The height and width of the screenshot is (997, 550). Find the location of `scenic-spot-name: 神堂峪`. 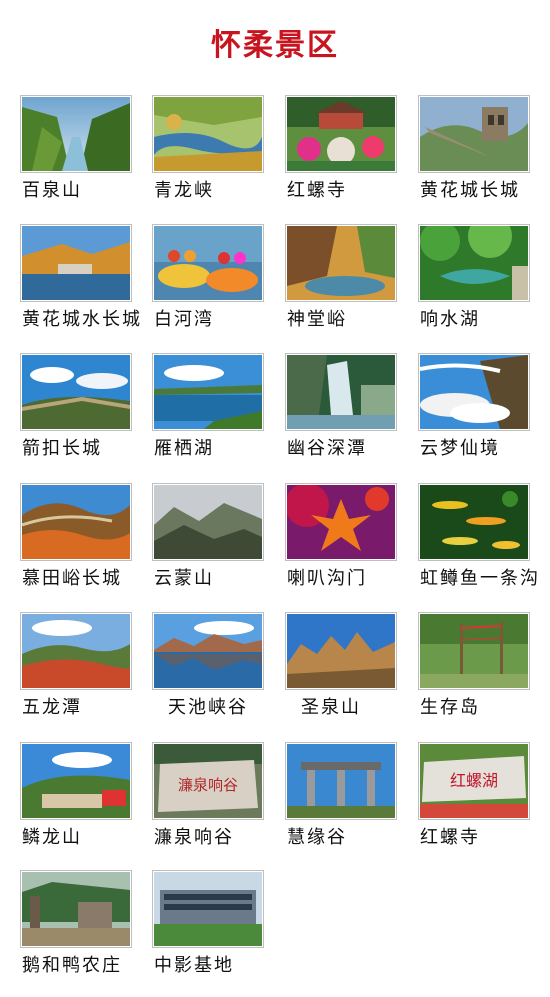

scenic-spot-name: 神堂峪 is located at coordinates (317, 320).